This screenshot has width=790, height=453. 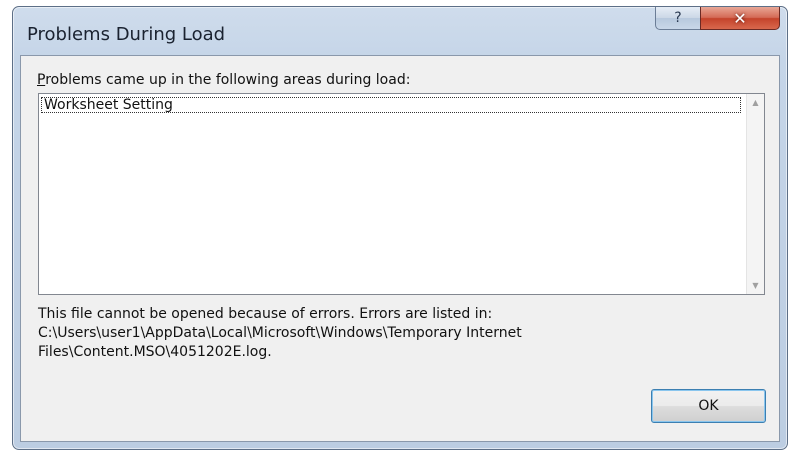 I want to click on scroll-up-icon: ▲, so click(x=755, y=102).